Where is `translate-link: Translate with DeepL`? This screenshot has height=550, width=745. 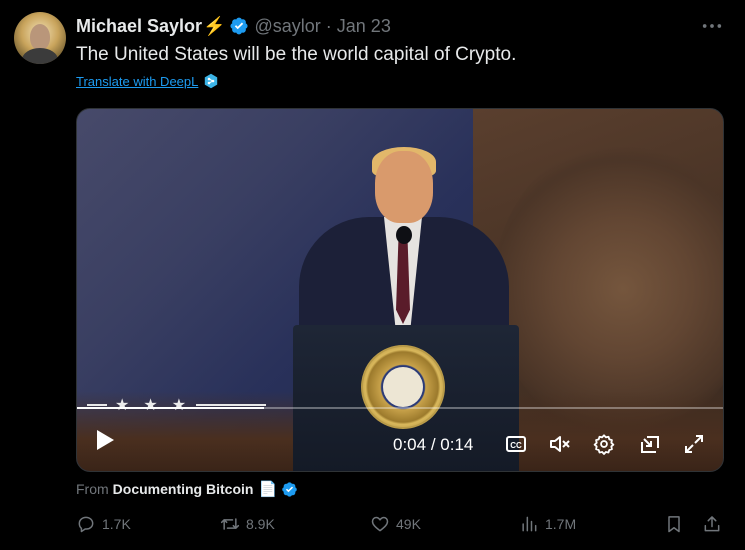 translate-link: Translate with DeepL is located at coordinates (147, 81).